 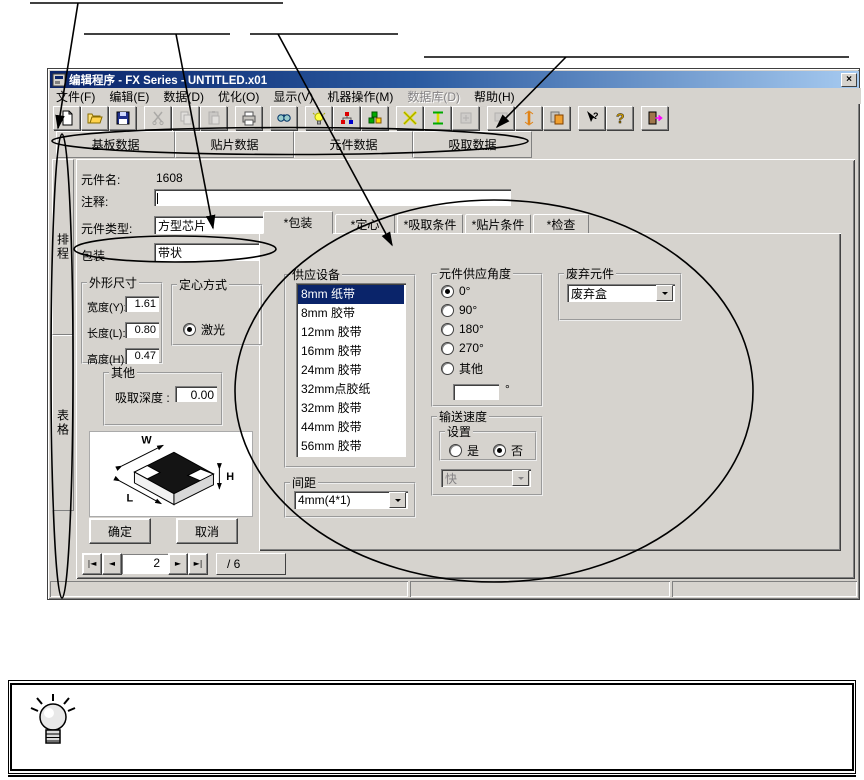 I want to click on new-document-button, so click(x=66, y=117).